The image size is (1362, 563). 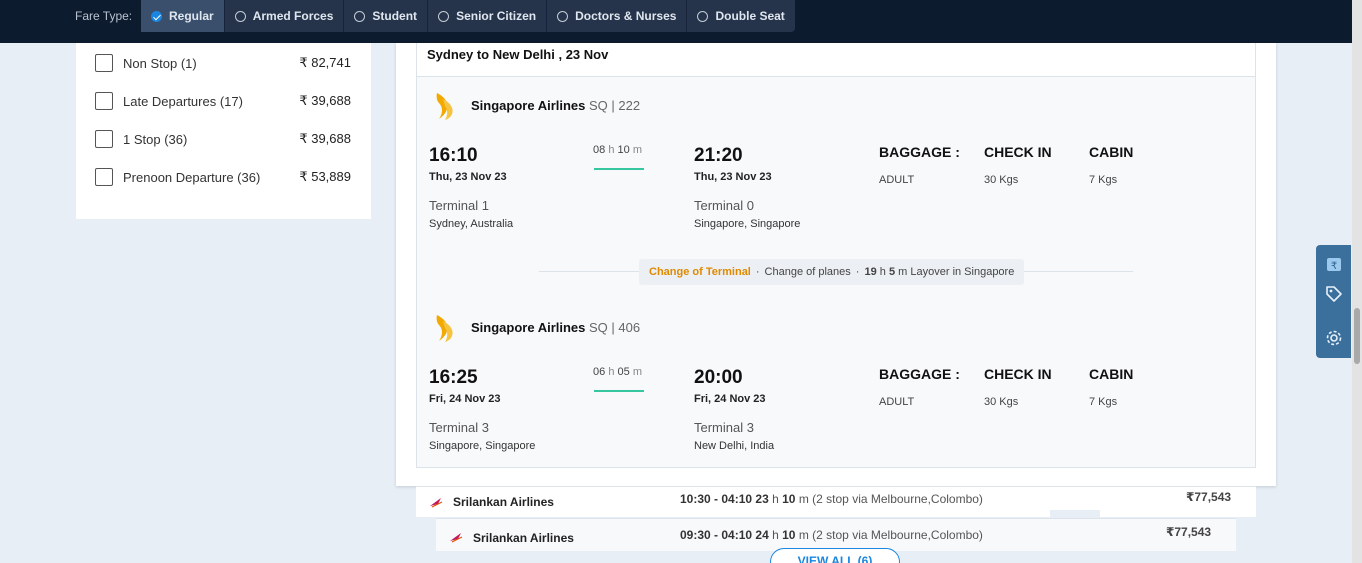 What do you see at coordinates (156, 16) in the screenshot?
I see `radio-checked-icon` at bounding box center [156, 16].